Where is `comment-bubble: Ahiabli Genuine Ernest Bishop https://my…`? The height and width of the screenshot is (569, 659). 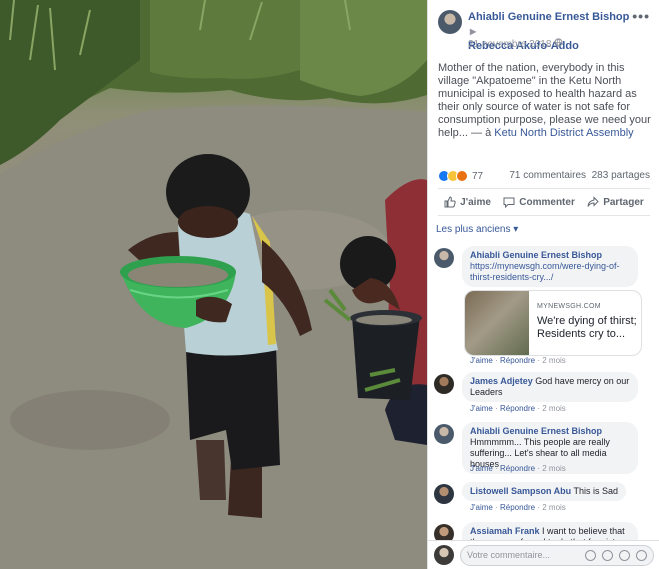 comment-bubble: Ahiabli Genuine Ernest Bishop https://my… is located at coordinates (550, 266).